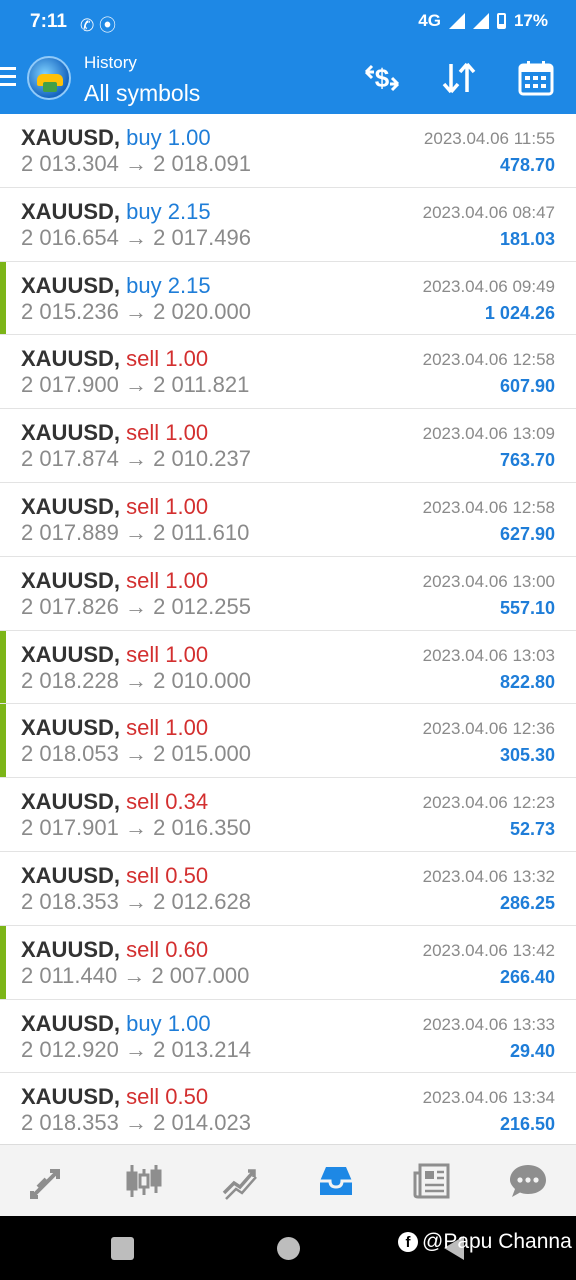  I want to click on trade-datetime: 2023.04.06 13:33, so click(488, 1024).